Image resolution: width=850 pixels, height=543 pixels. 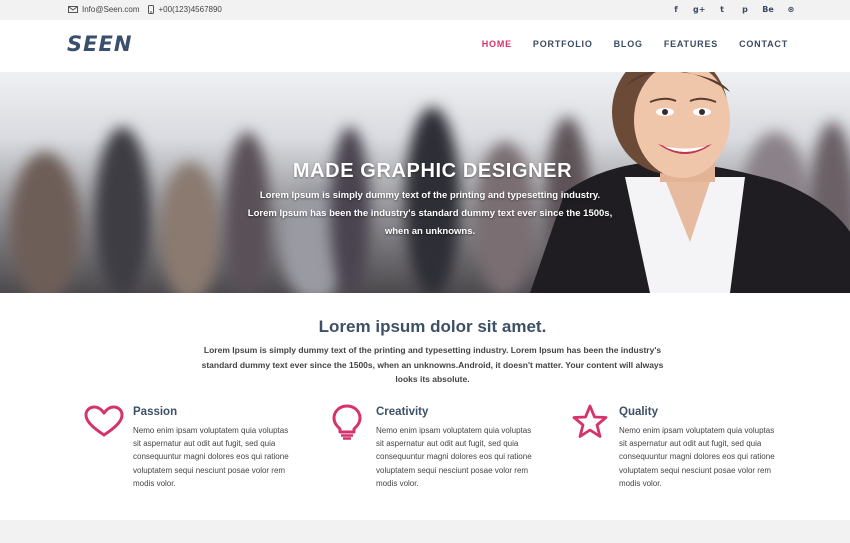 I want to click on behance-icon: Be, so click(x=768, y=10).